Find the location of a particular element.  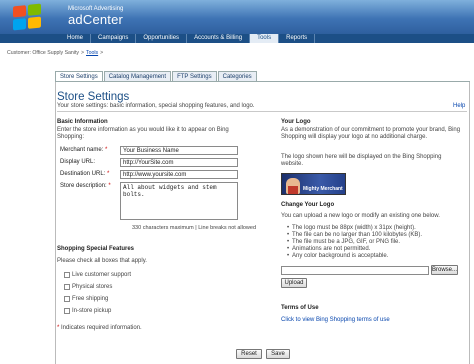

title-divider is located at coordinates (262, 111).